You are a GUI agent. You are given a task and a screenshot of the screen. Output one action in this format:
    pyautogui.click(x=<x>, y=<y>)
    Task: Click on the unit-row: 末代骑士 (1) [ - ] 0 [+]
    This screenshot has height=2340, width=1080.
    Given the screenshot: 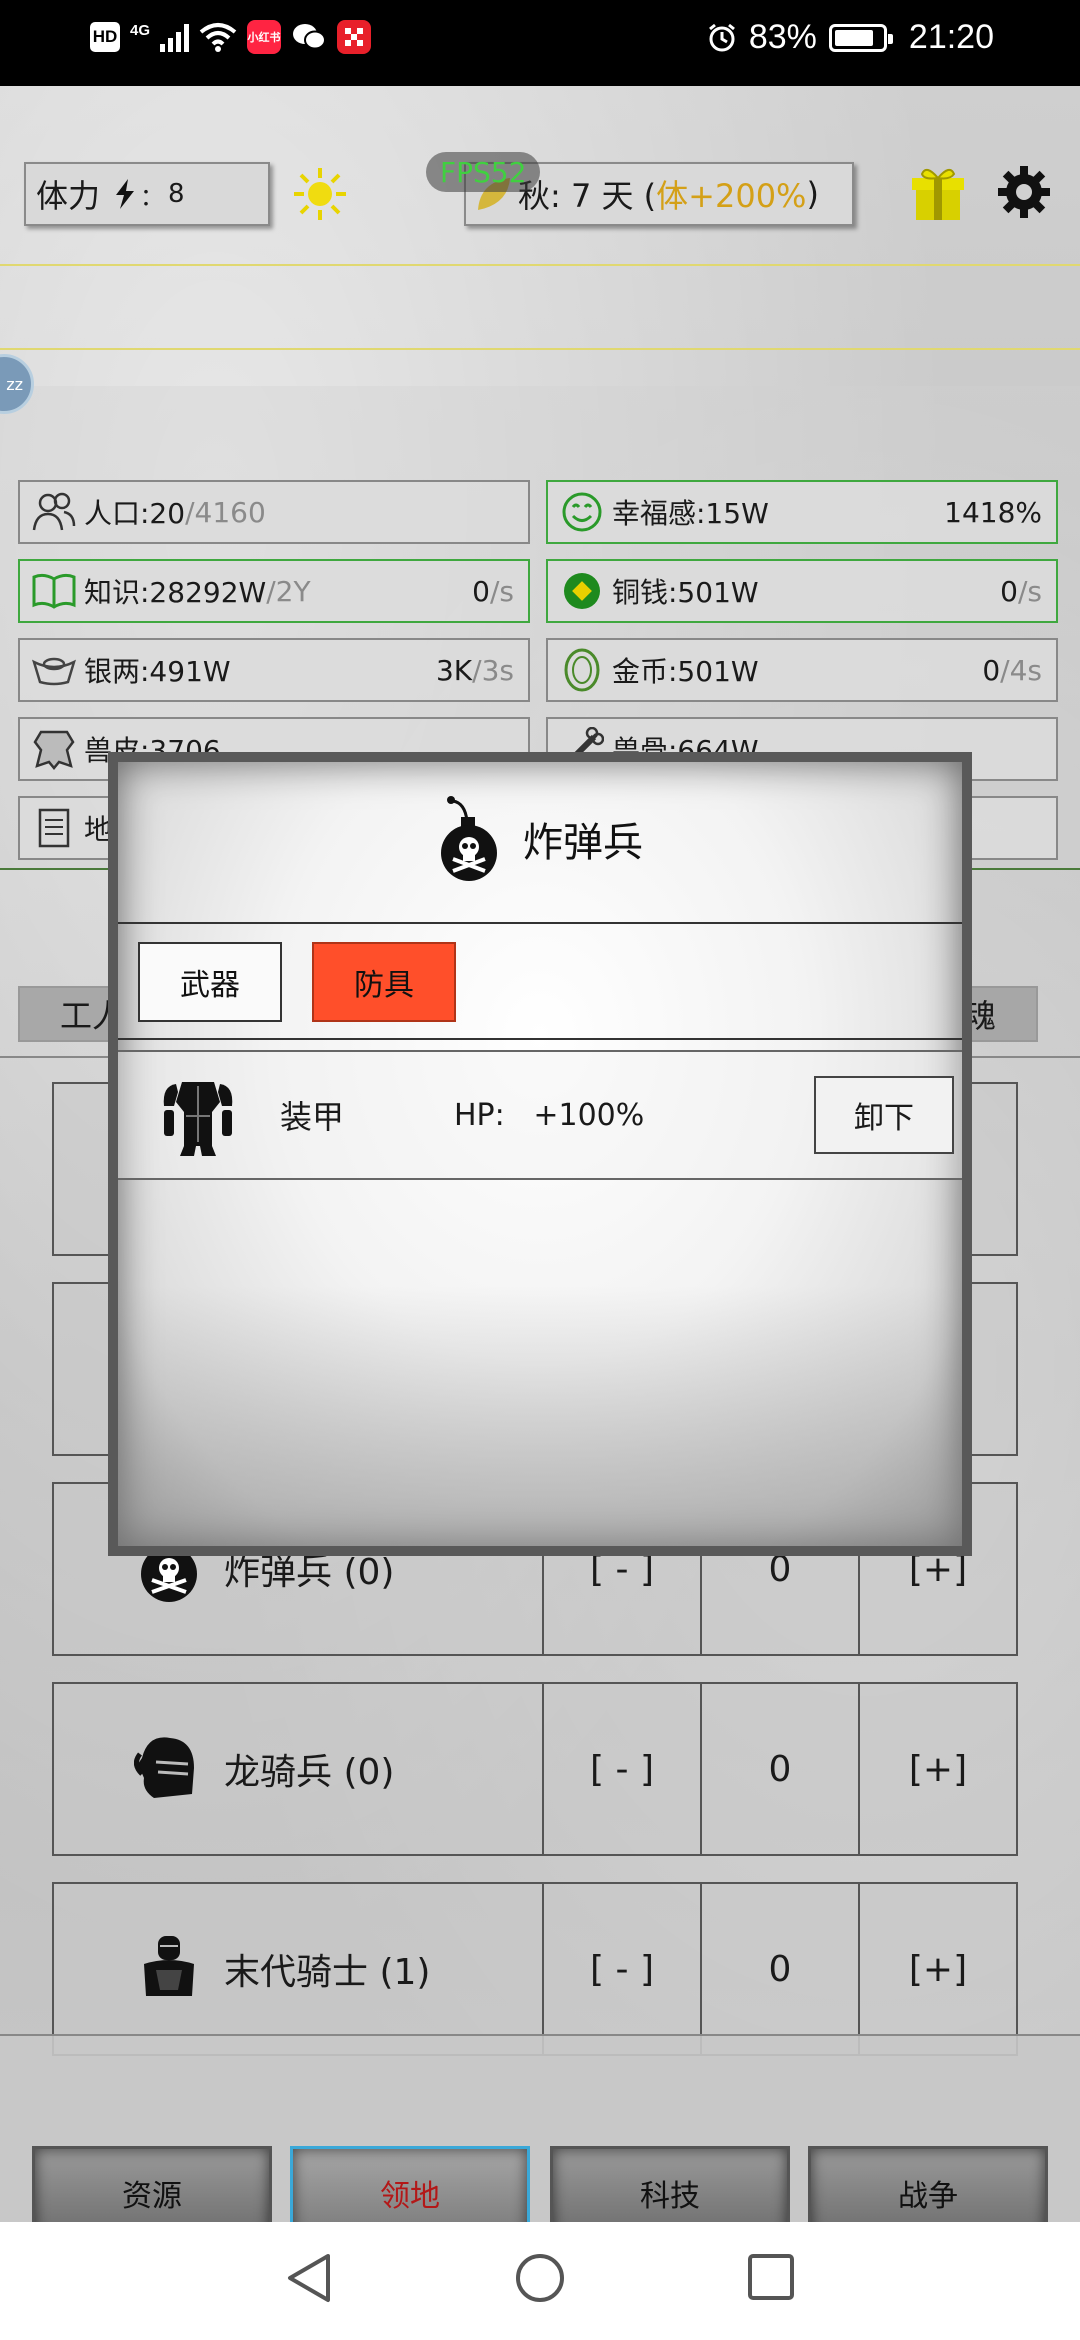 What is the action you would take?
    pyautogui.click(x=535, y=1969)
    